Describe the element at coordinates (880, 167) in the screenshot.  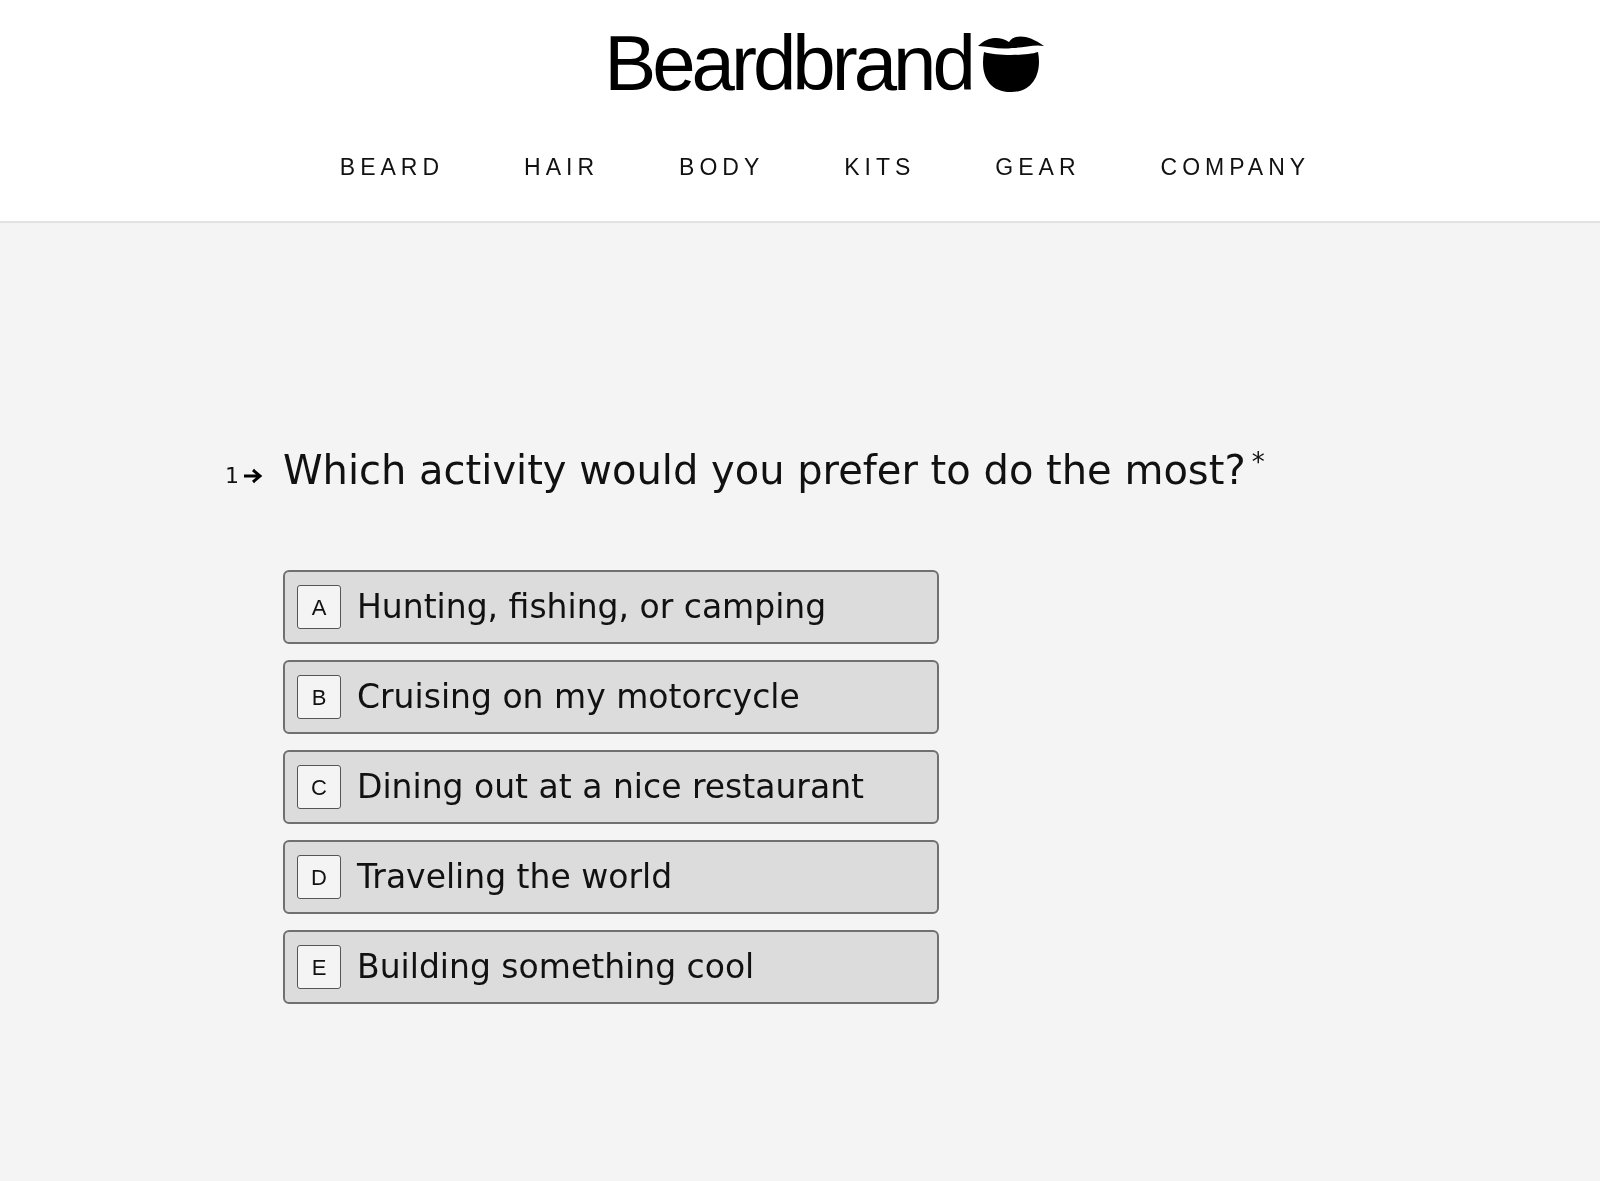
I see `nav-link: KITS` at that location.